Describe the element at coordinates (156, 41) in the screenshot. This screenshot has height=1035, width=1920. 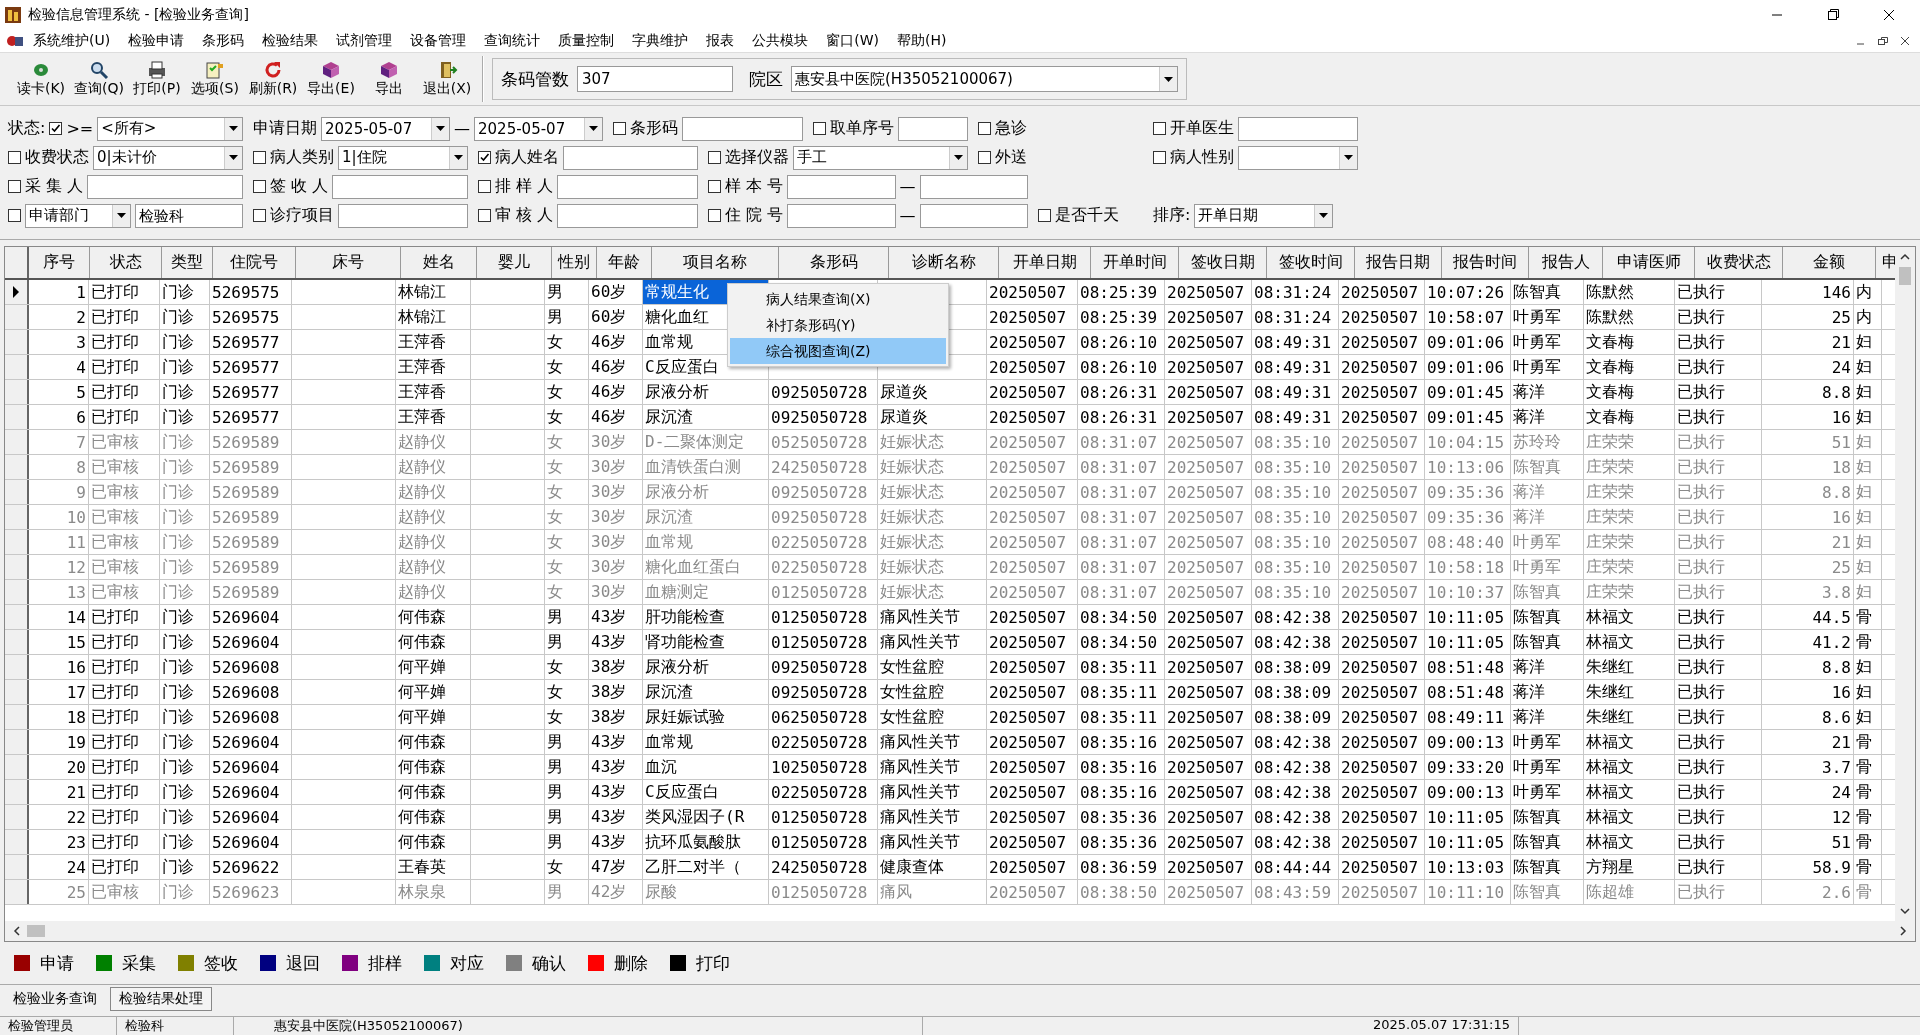
I see `menu-item: 检验申请` at that location.